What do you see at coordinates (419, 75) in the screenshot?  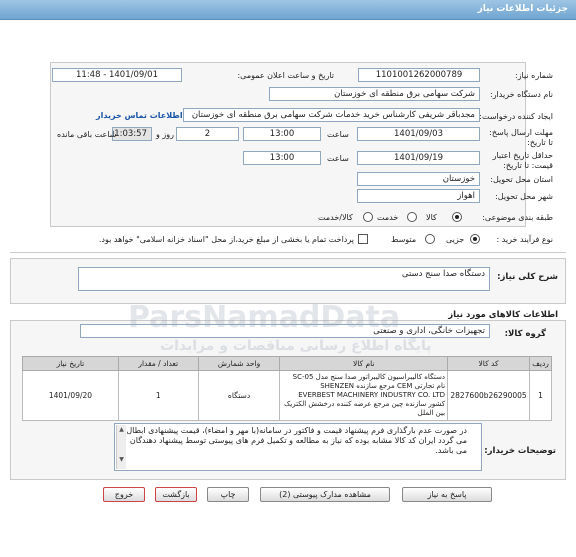 I see `need-number-field: 1101001262000789` at bounding box center [419, 75].